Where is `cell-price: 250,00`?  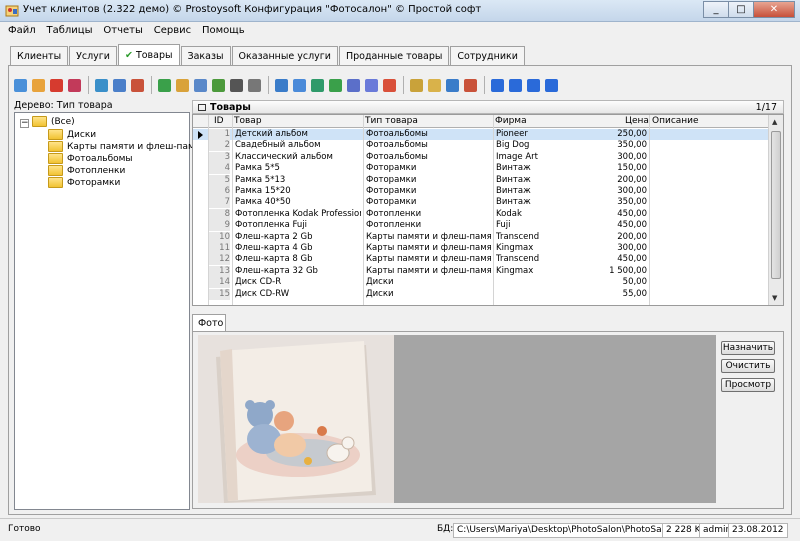 cell-price: 250,00 is located at coordinates (607, 134).